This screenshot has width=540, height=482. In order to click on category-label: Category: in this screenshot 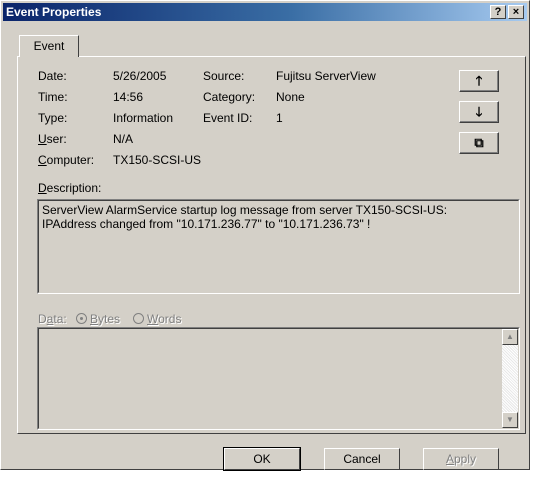, I will do `click(229, 97)`.